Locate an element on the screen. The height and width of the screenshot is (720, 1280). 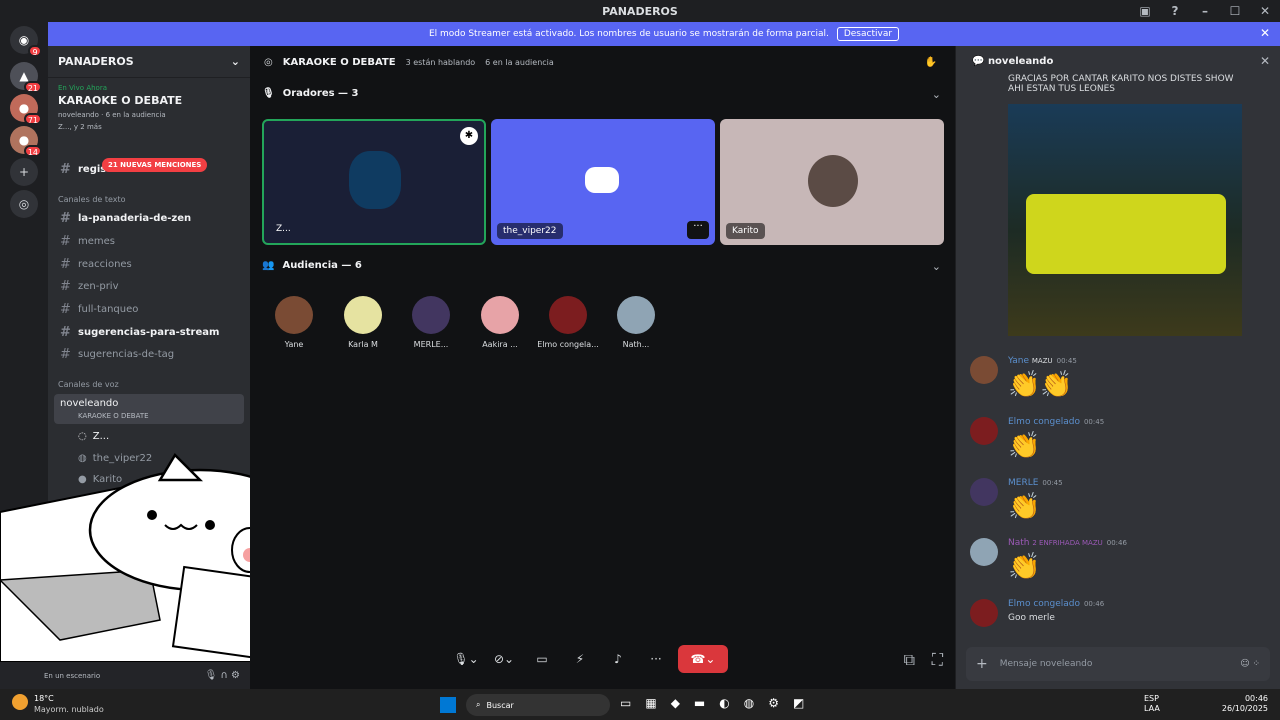
member-label: Karla M is located at coordinates (363, 344).